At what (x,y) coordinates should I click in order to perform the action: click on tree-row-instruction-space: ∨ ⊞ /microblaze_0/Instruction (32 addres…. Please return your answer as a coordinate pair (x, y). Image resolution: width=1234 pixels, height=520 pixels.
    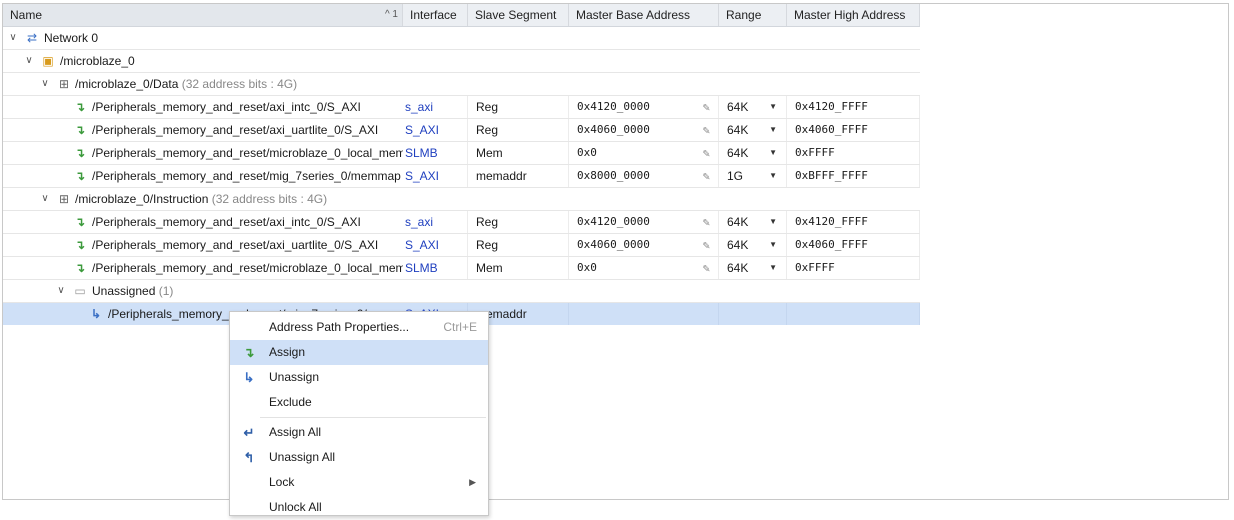
    Looking at the image, I should click on (461, 199).